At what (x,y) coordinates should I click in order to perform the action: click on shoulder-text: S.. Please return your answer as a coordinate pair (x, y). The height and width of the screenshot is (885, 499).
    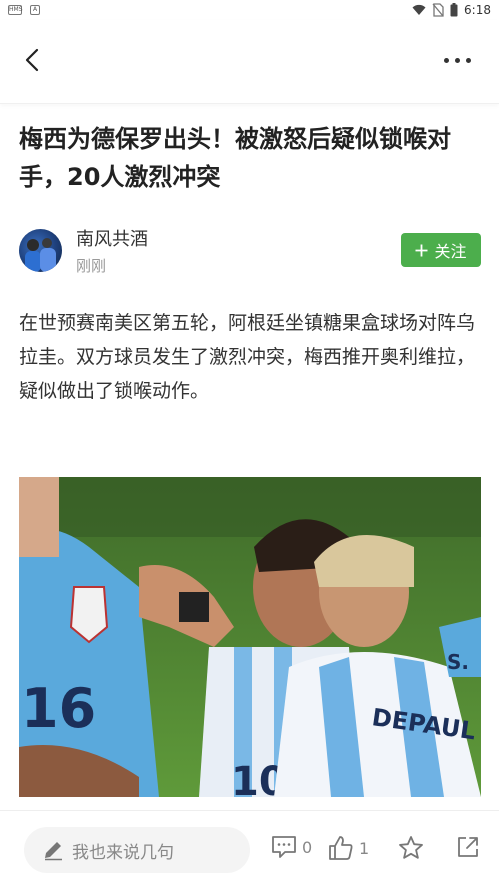
    Looking at the image, I should click on (458, 662).